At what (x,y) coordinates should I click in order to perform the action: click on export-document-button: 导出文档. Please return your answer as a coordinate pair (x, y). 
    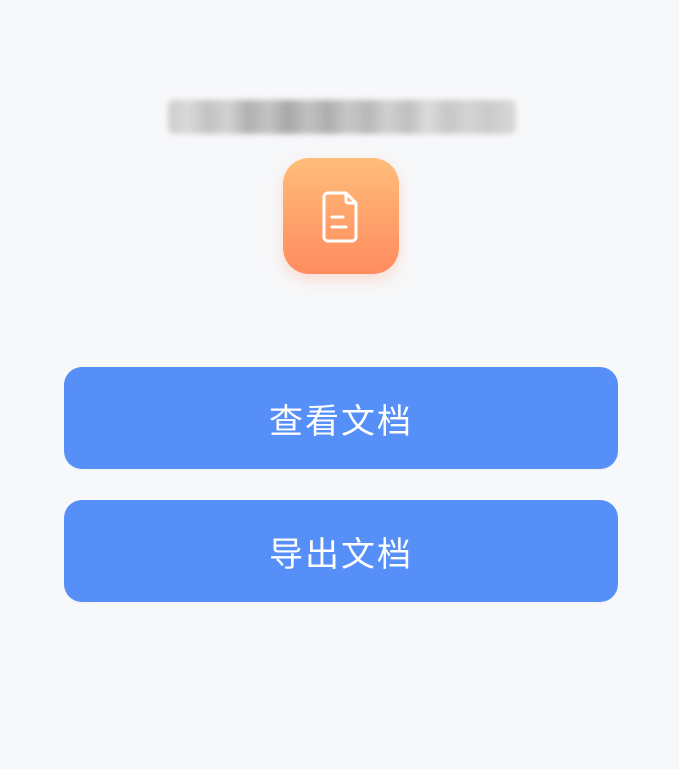
    Looking at the image, I should click on (341, 551).